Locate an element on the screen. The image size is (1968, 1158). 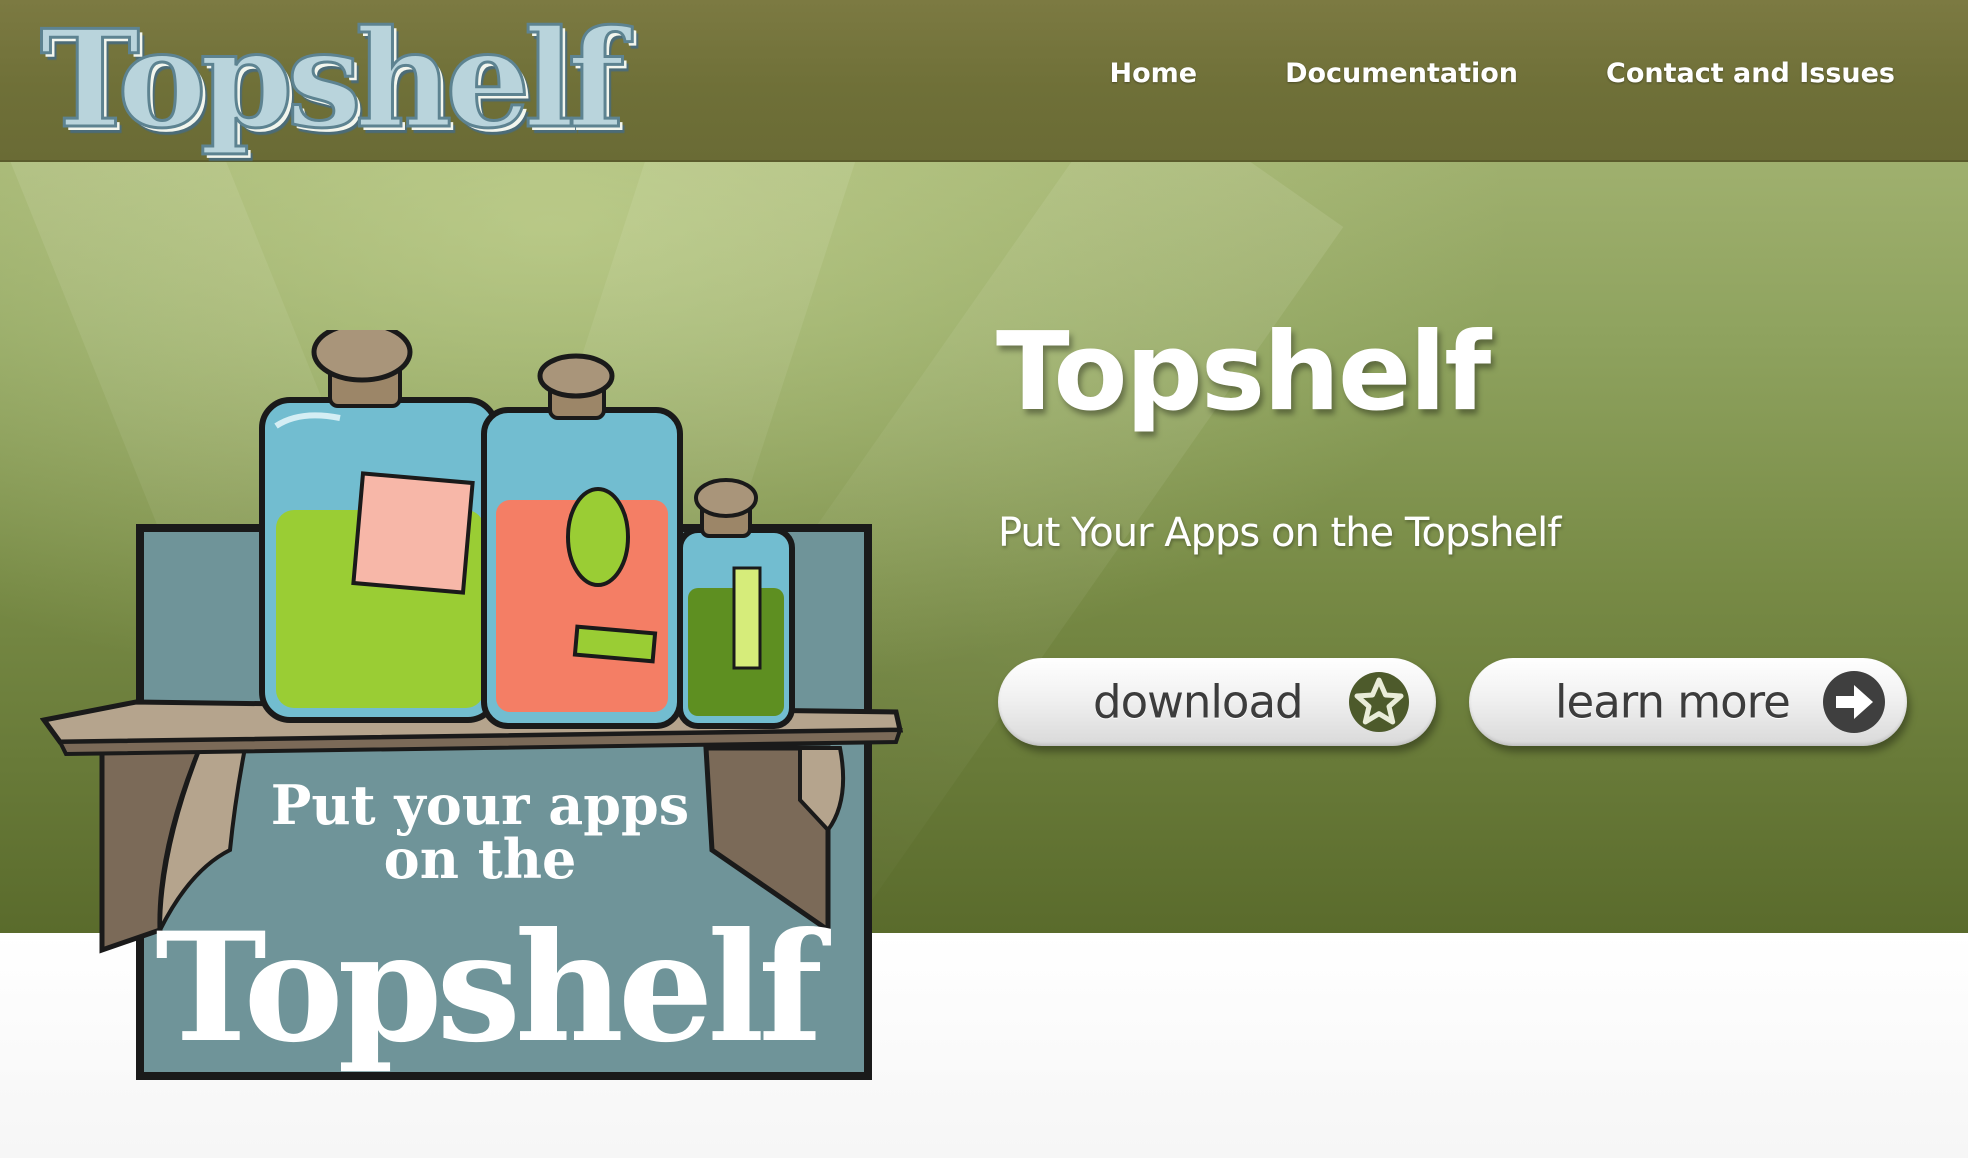
download-button: download is located at coordinates (1217, 702).